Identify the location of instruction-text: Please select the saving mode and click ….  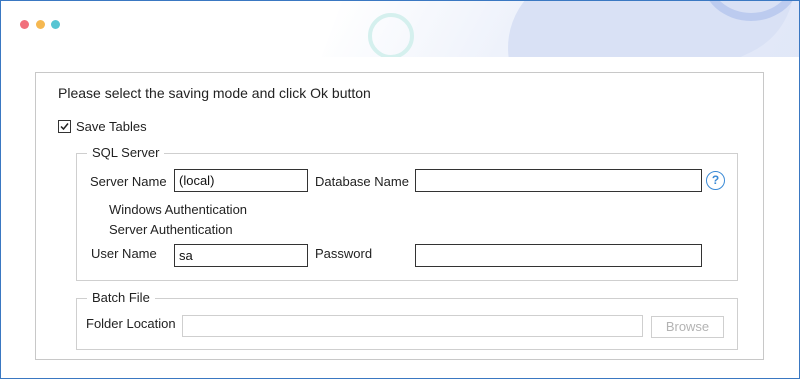
(214, 93).